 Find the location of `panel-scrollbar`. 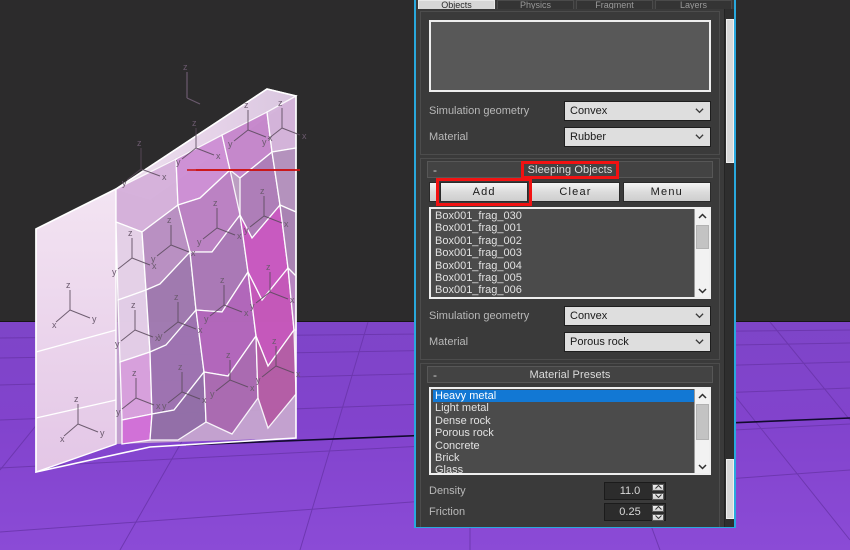

panel-scrollbar is located at coordinates (729, 268).